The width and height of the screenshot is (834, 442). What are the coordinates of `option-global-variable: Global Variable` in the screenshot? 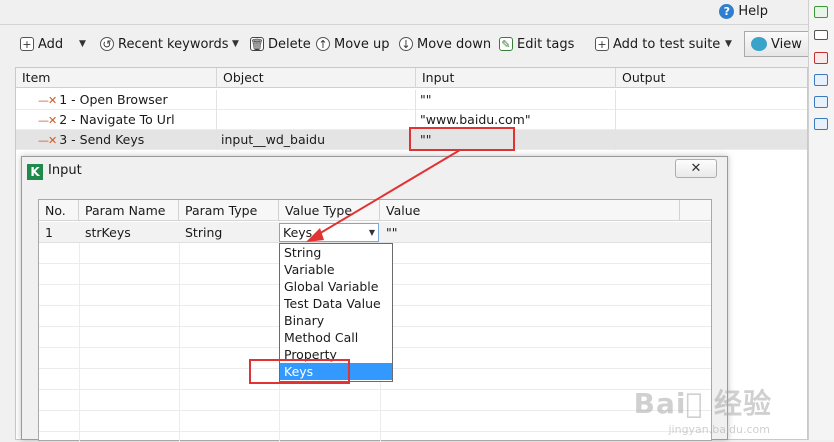 It's located at (336, 286).